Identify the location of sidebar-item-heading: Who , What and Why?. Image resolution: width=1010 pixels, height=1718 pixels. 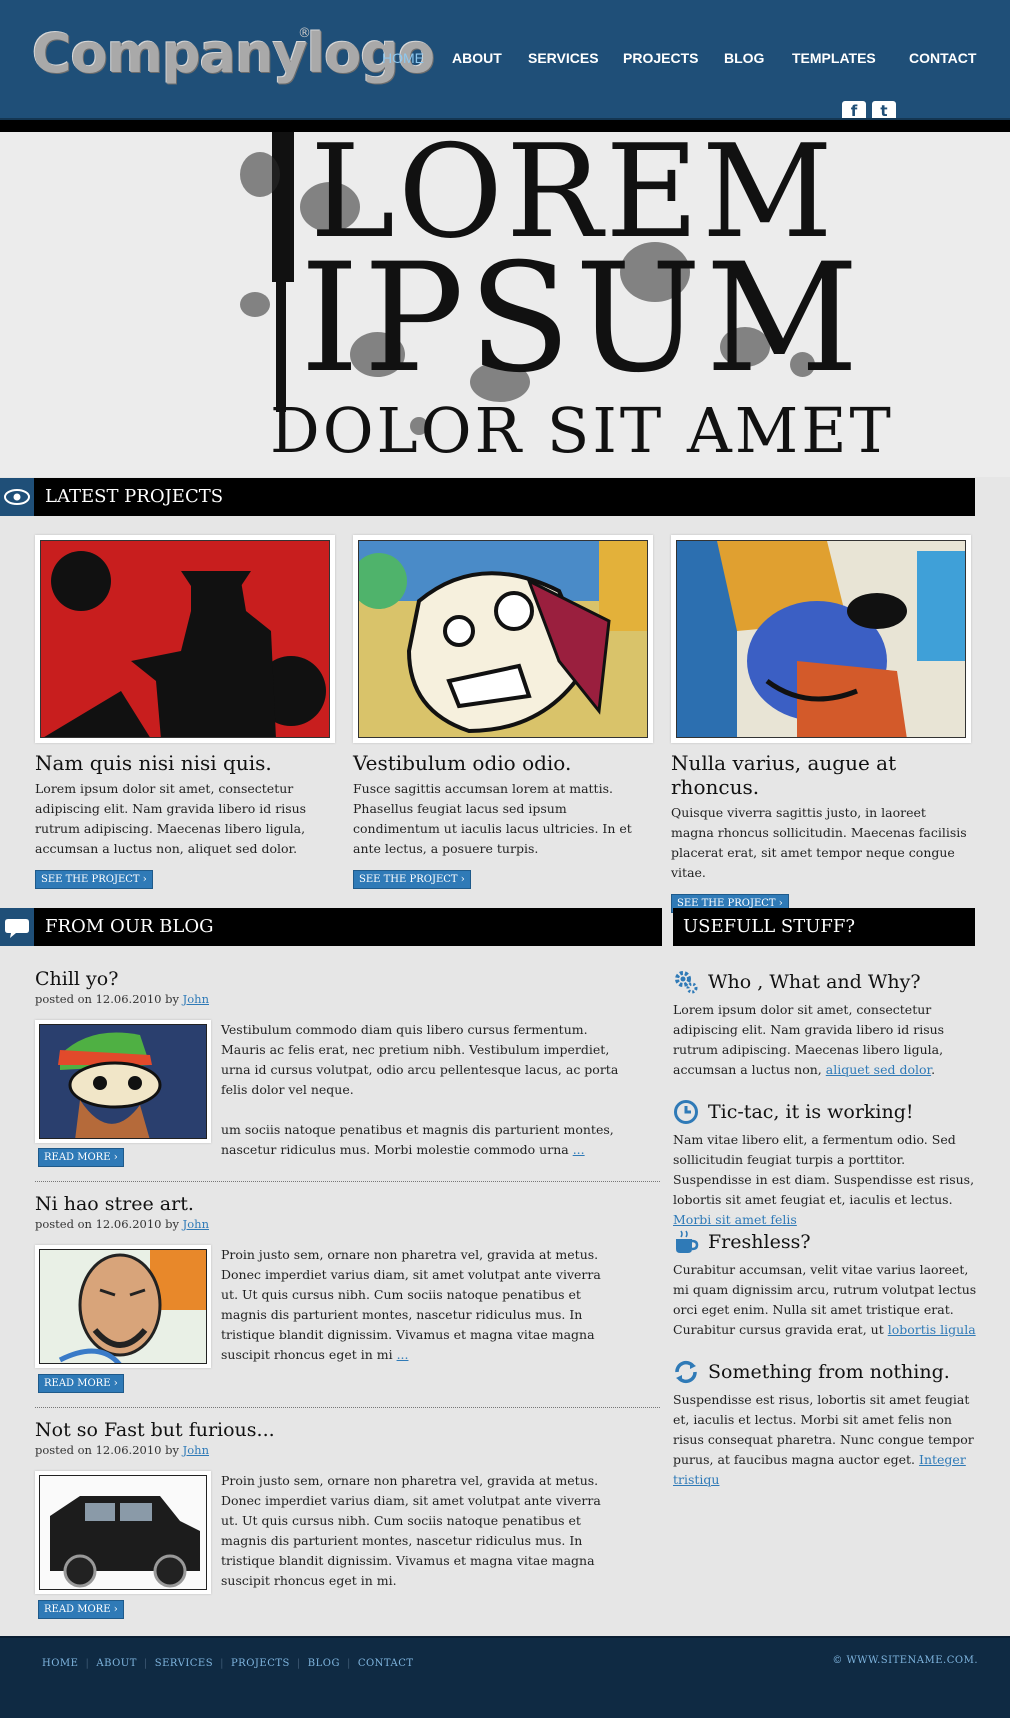
(825, 982).